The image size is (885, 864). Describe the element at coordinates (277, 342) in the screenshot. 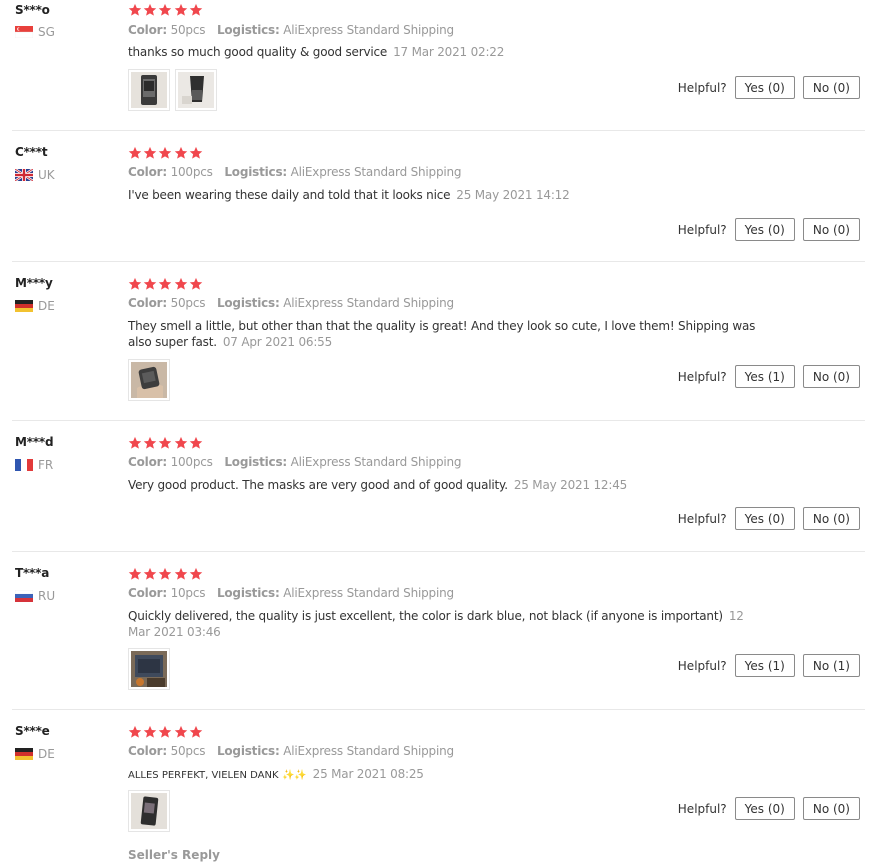

I see `review-date: 07 Apr 2021 06:55` at that location.